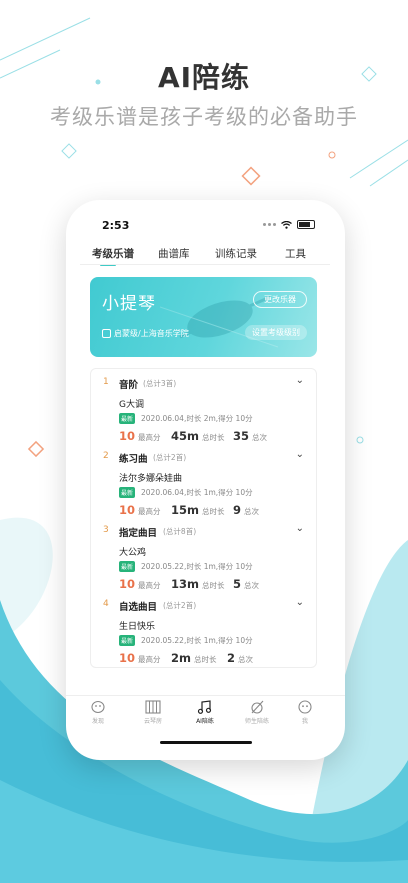 The height and width of the screenshot is (883, 408). I want to click on section-title: 指定曲目, so click(138, 533).